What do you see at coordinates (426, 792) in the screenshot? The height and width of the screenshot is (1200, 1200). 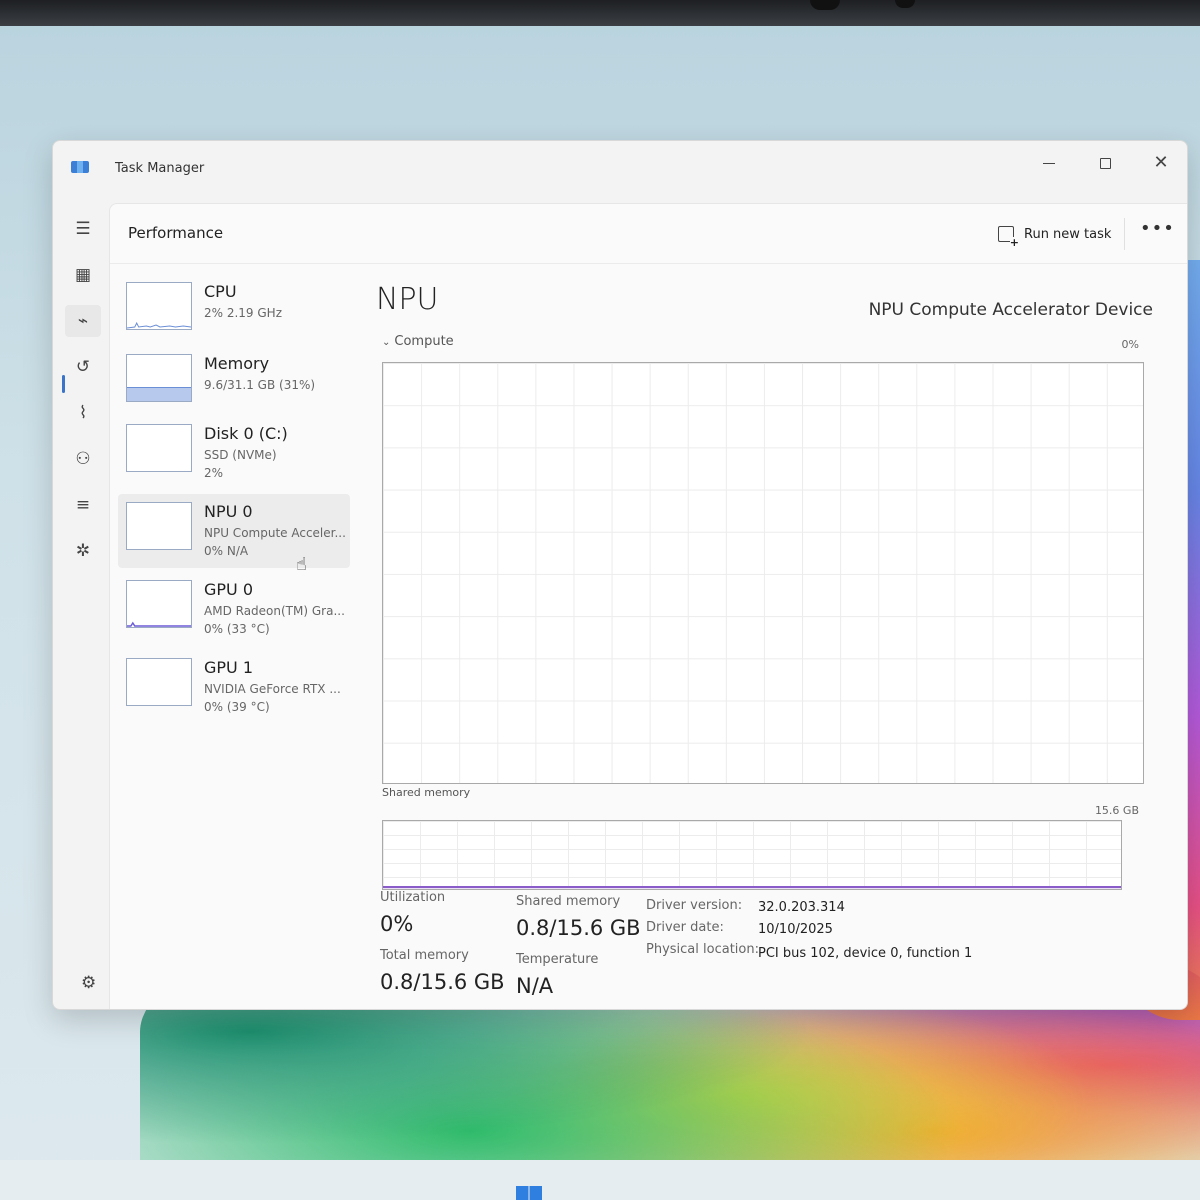 I see `shared-memory-graph-label: Shared memory` at bounding box center [426, 792].